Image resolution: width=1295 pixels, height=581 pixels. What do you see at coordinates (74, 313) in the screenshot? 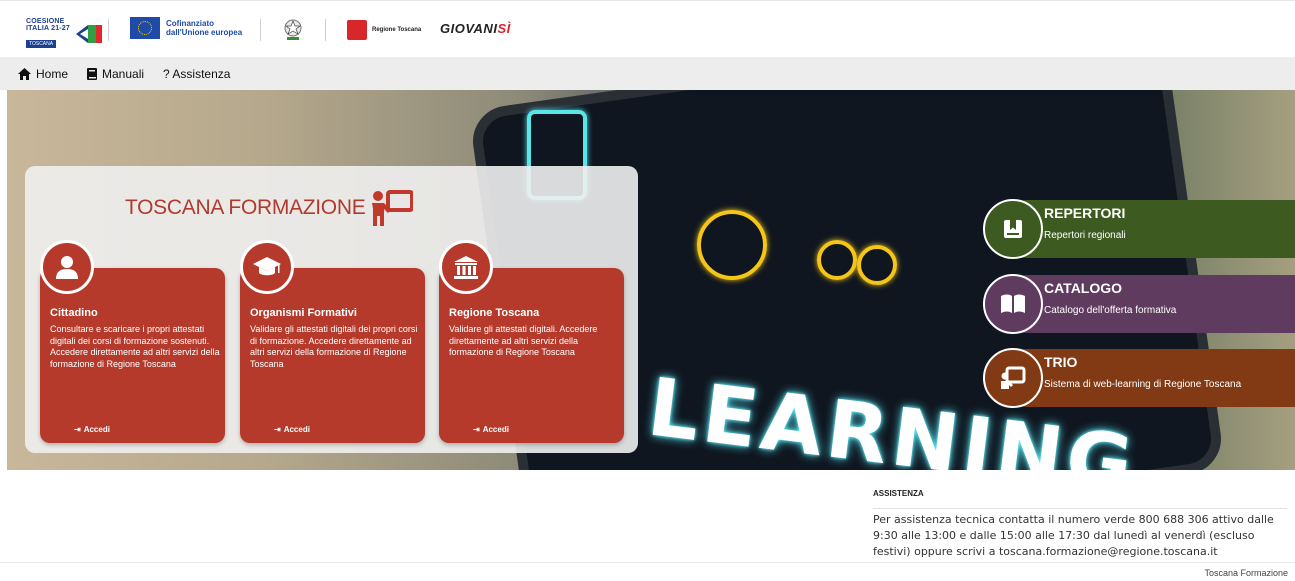
I see `card-title: Cittadino` at bounding box center [74, 313].